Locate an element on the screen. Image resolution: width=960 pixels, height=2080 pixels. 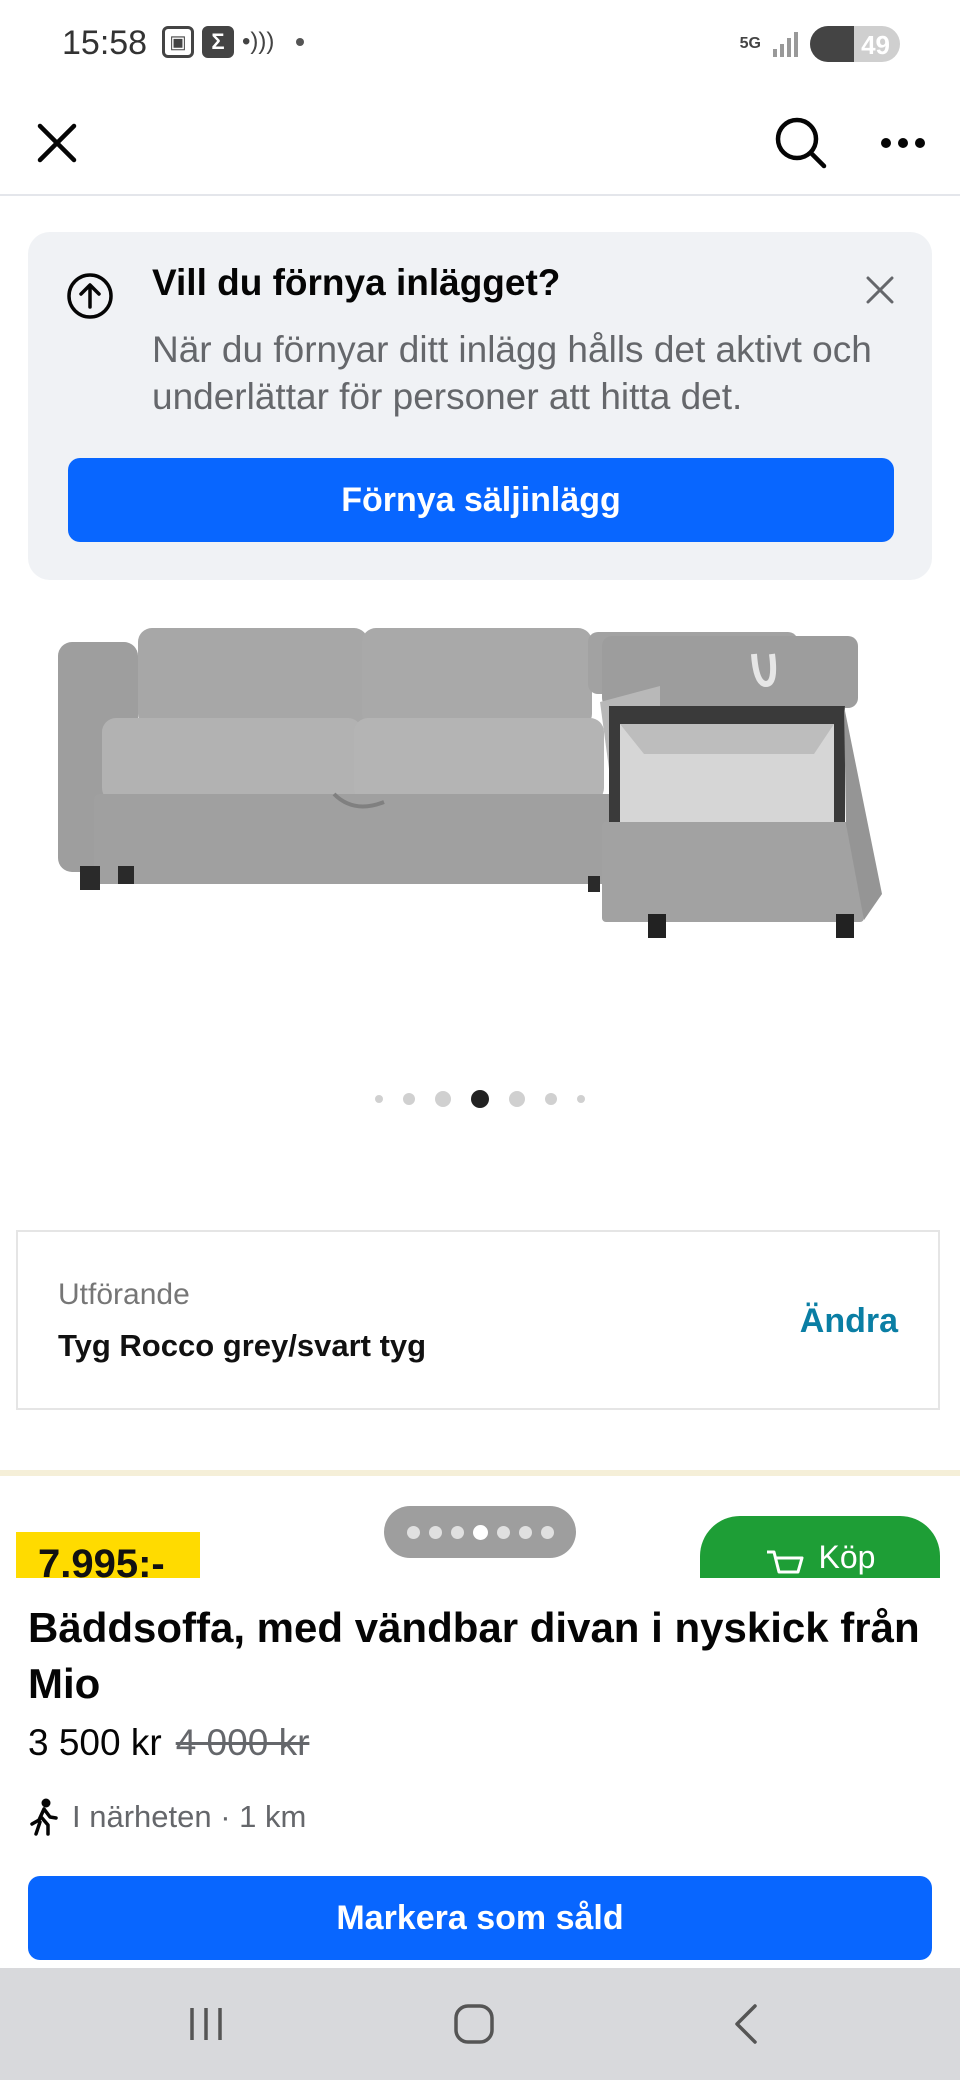
photo-price-tag: 7.995:- is located at coordinates (108, 1555).